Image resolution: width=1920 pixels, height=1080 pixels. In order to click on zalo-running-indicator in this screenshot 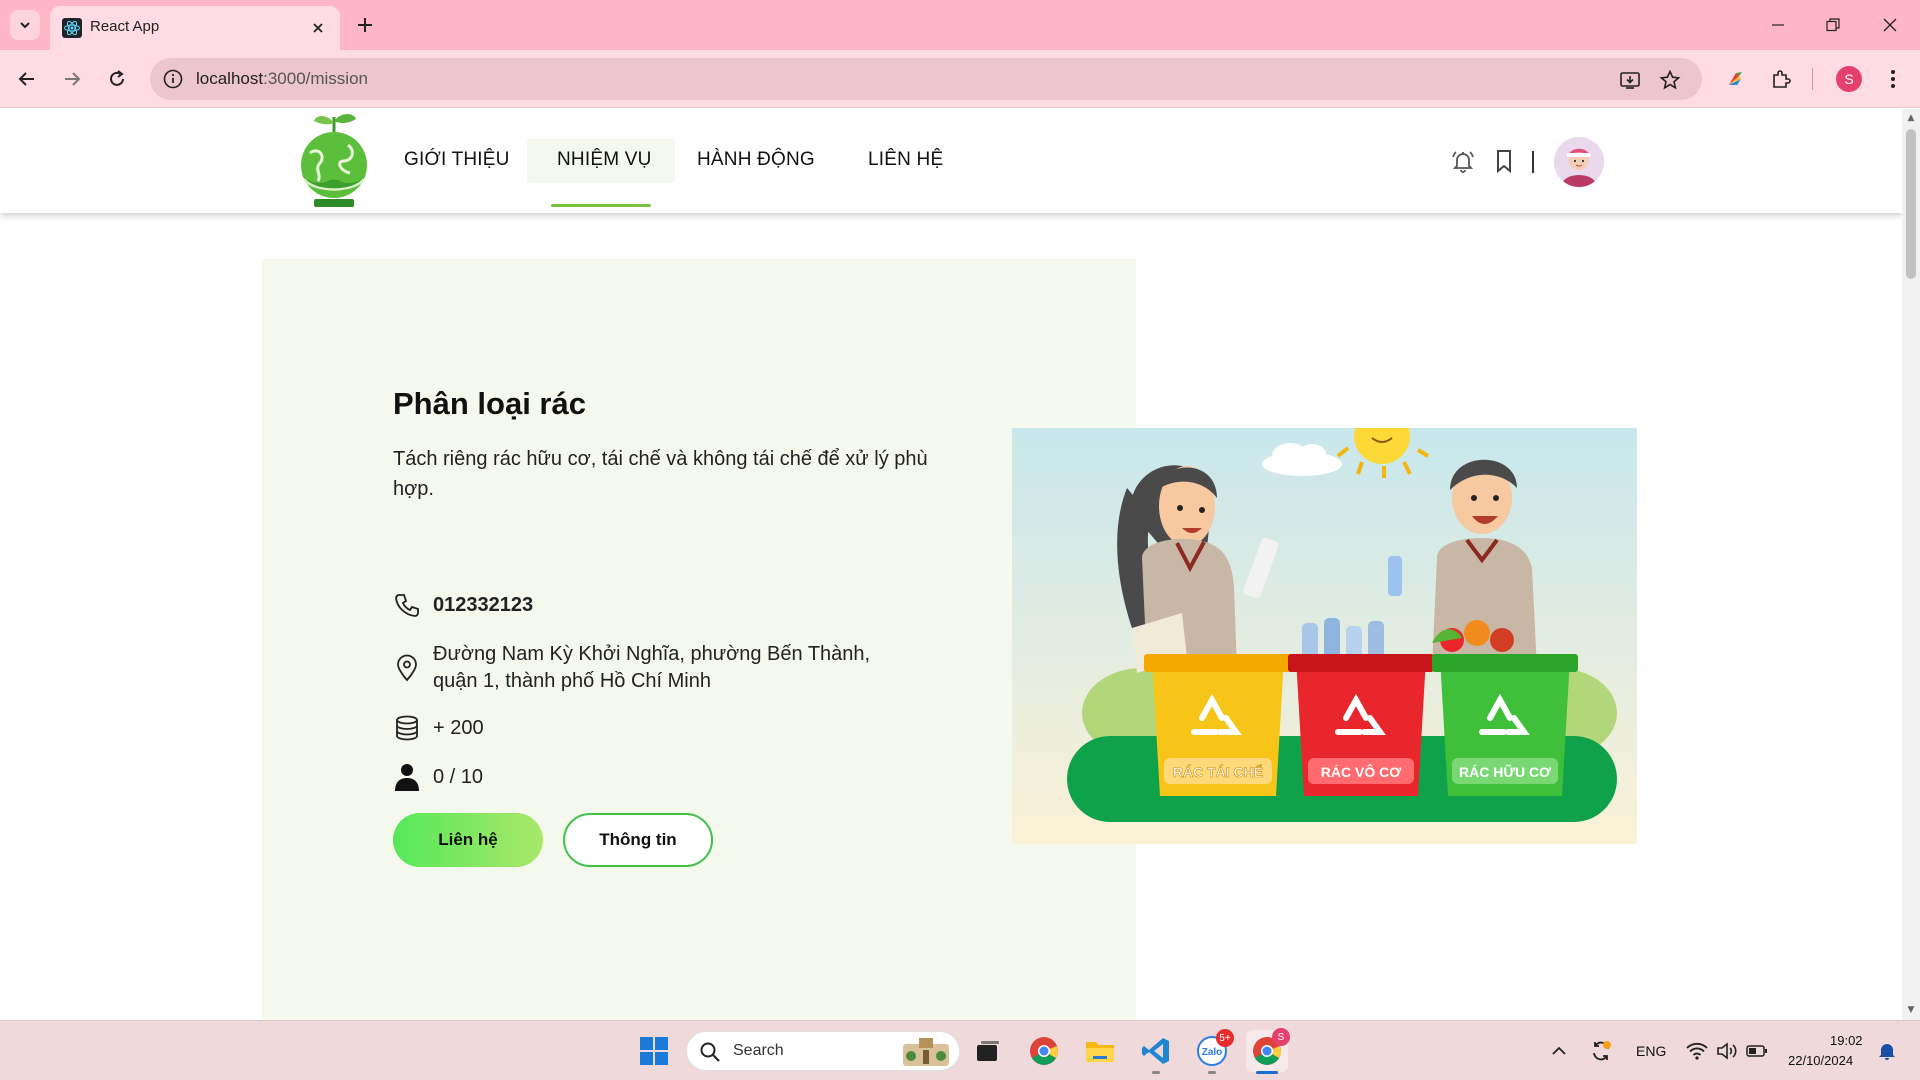, I will do `click(1212, 1072)`.